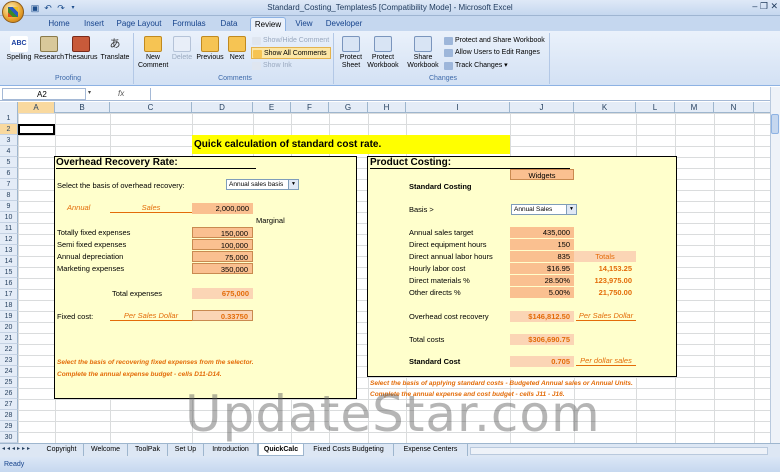  What do you see at coordinates (9, 349) in the screenshot?
I see `row-header: 22` at bounding box center [9, 349].